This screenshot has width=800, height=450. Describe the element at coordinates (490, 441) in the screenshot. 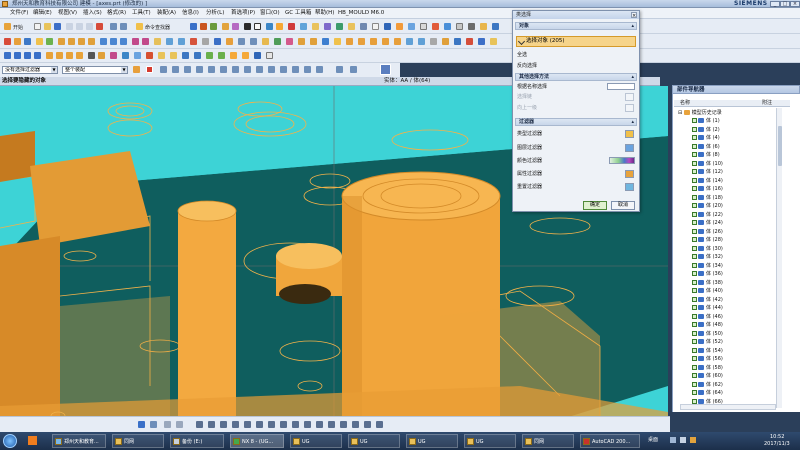

I see `taskbar-item-7: UG` at that location.